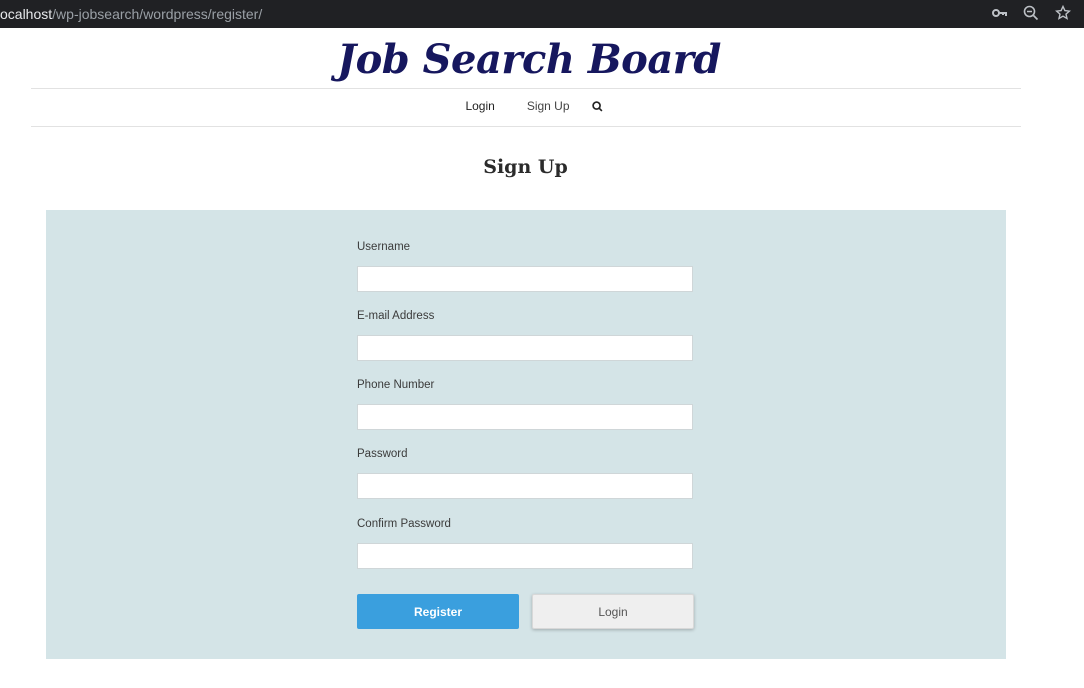  I want to click on username-label: Username, so click(384, 247).